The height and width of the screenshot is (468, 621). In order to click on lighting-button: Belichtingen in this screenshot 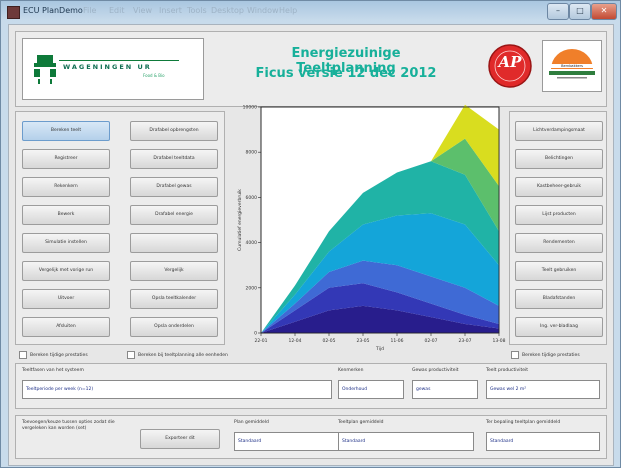, I will do `click(559, 159)`.